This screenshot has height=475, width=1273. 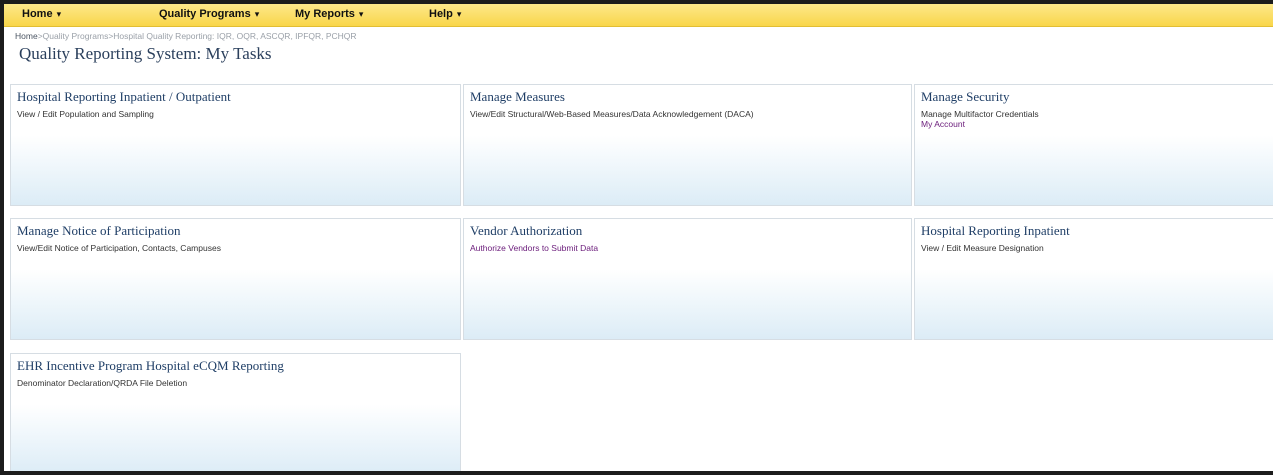 What do you see at coordinates (145, 53) in the screenshot?
I see `page-title: Quality Reporting System: My Tasks` at bounding box center [145, 53].